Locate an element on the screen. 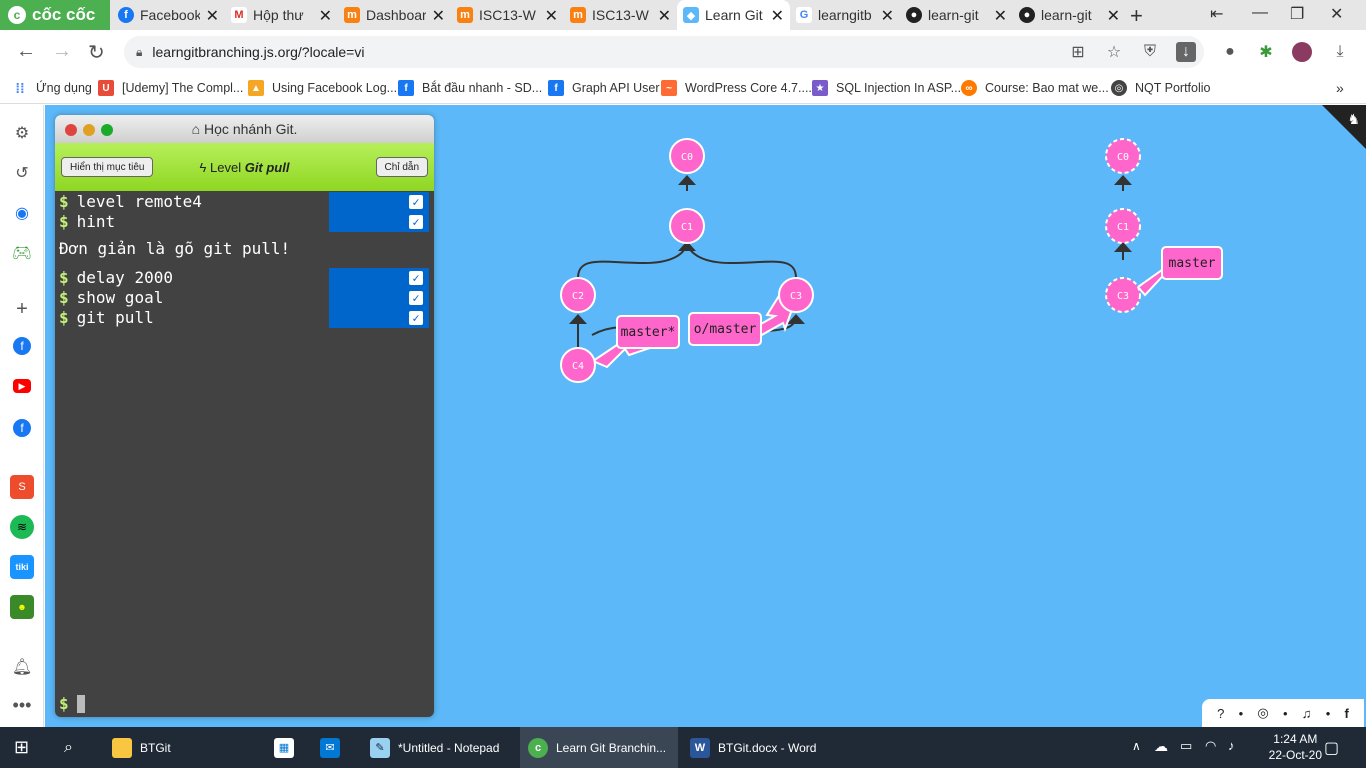 The height and width of the screenshot is (768, 1366). tab-isc13-1: m ISC13-W ✕ is located at coordinates (507, 15).